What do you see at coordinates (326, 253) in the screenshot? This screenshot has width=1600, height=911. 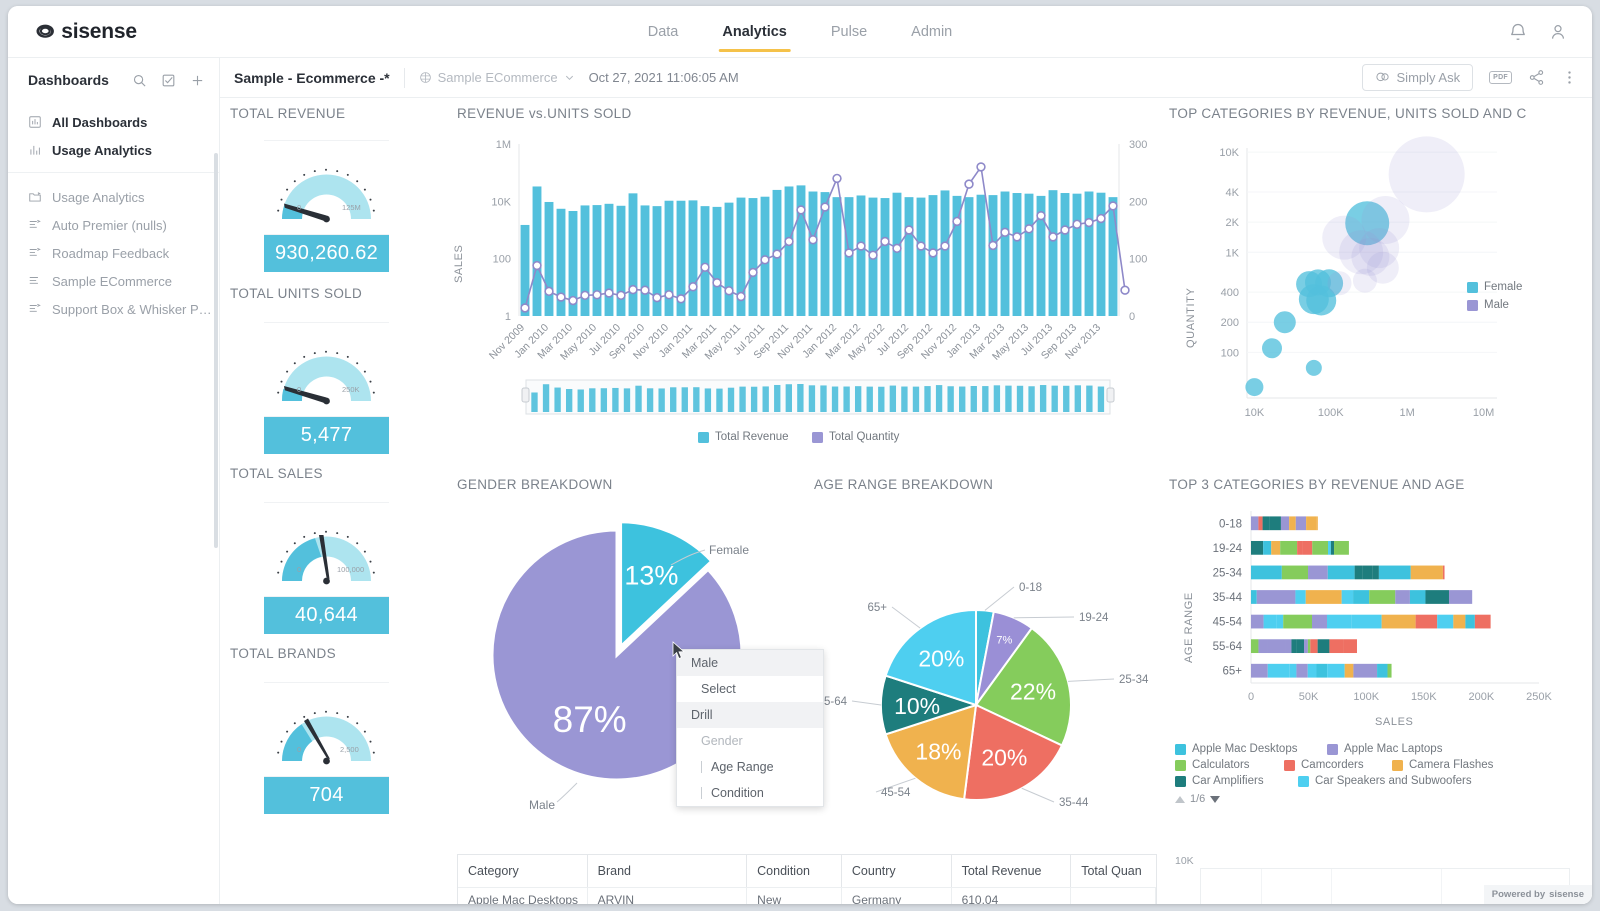 I see `gauge-value-total-revenue: 930,260.62` at bounding box center [326, 253].